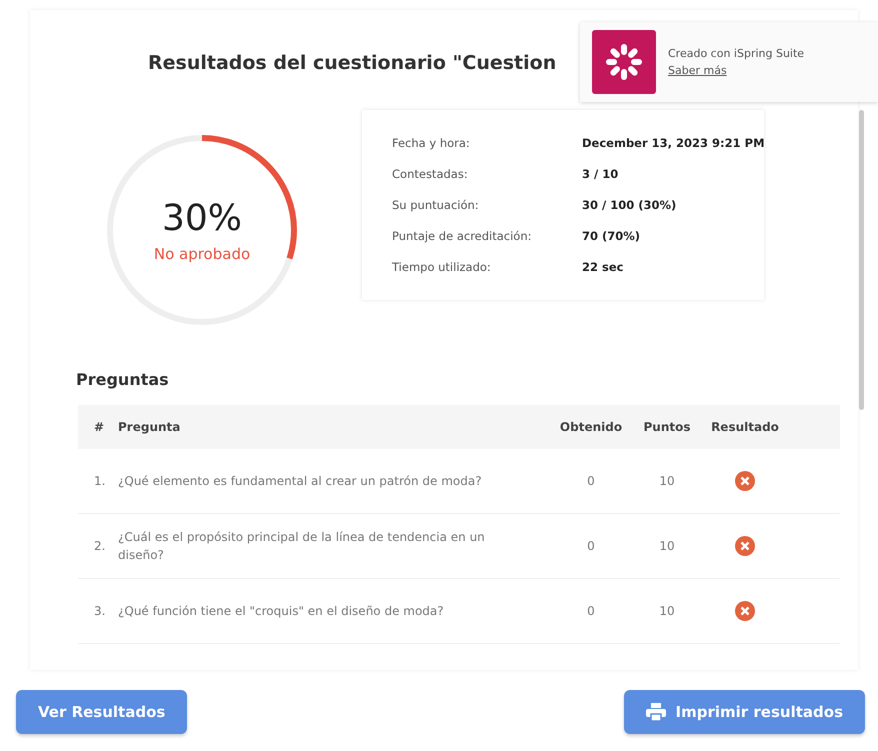  I want to click on detail-label: Su puntuación:, so click(436, 205).